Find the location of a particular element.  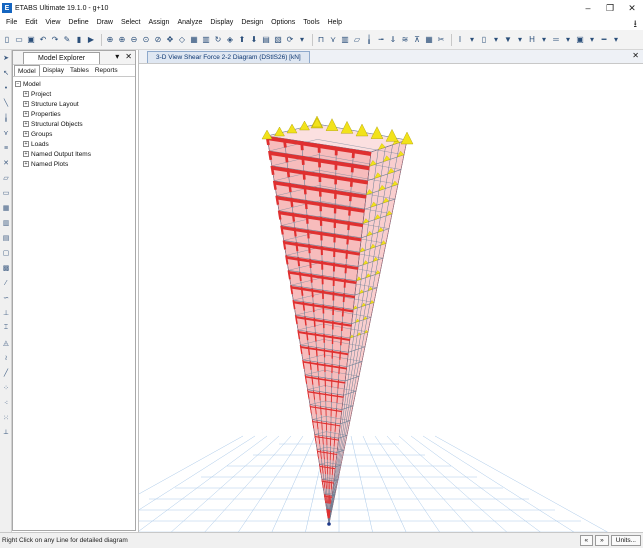

draw-section-cut-icon: ⊥ is located at coordinates (6, 313).